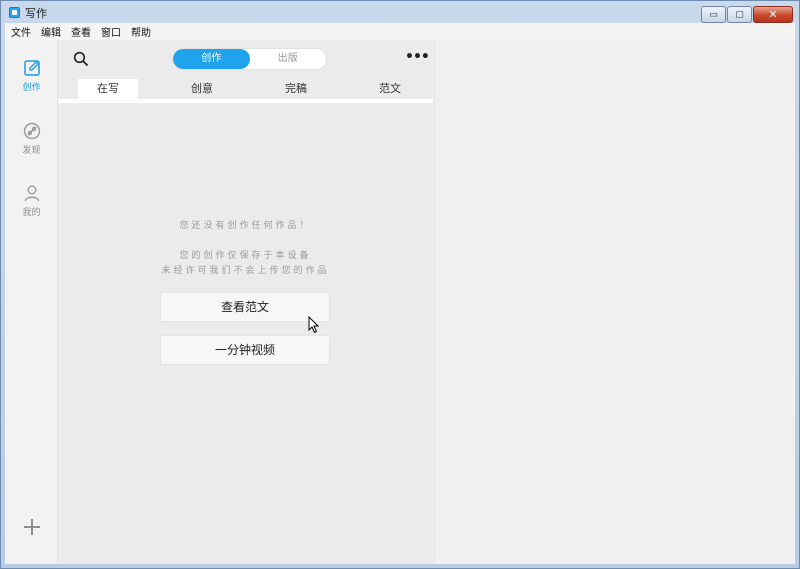 The image size is (800, 569). What do you see at coordinates (21, 31) in the screenshot?
I see `menu-file: 文件` at bounding box center [21, 31].